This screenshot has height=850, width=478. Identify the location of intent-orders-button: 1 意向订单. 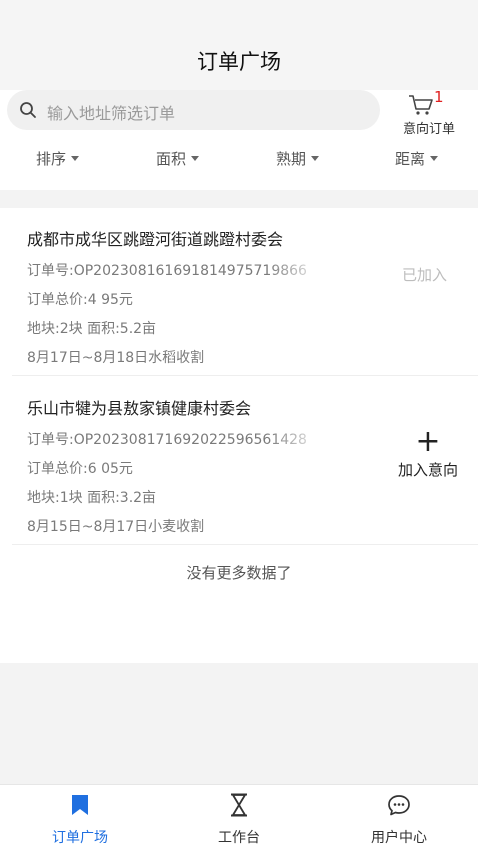
(429, 112).